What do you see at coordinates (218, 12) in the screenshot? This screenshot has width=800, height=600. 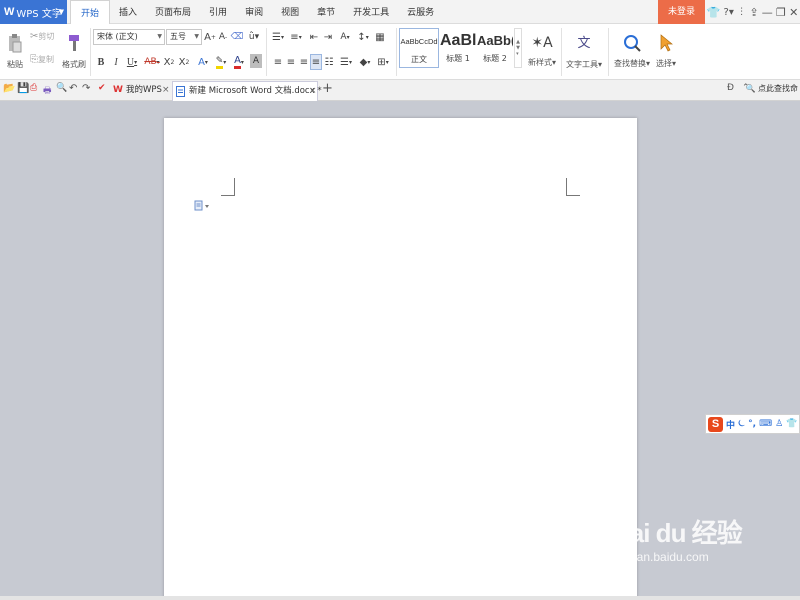 I see `tab-references: 引用` at bounding box center [218, 12].